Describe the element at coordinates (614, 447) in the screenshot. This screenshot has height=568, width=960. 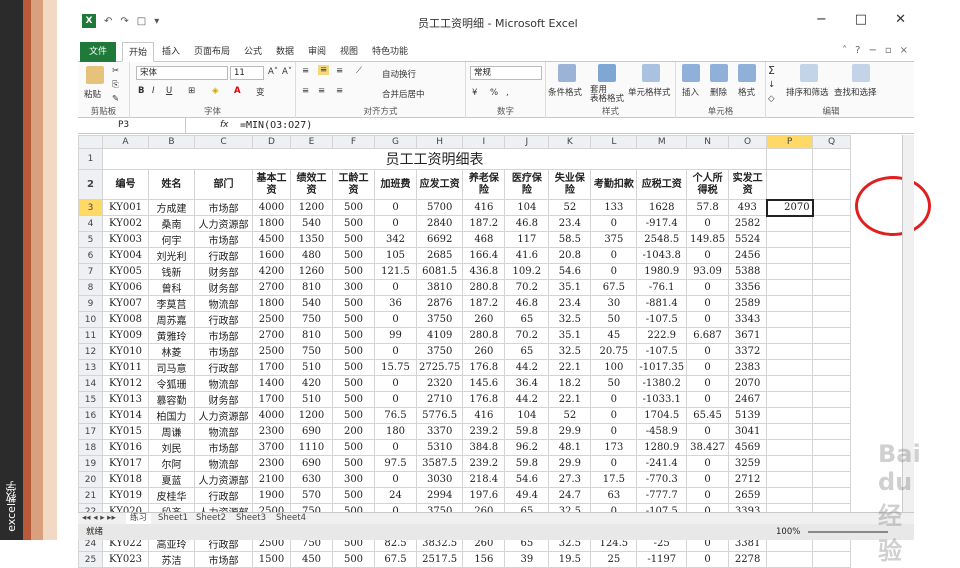
I see `cell: 173` at that location.